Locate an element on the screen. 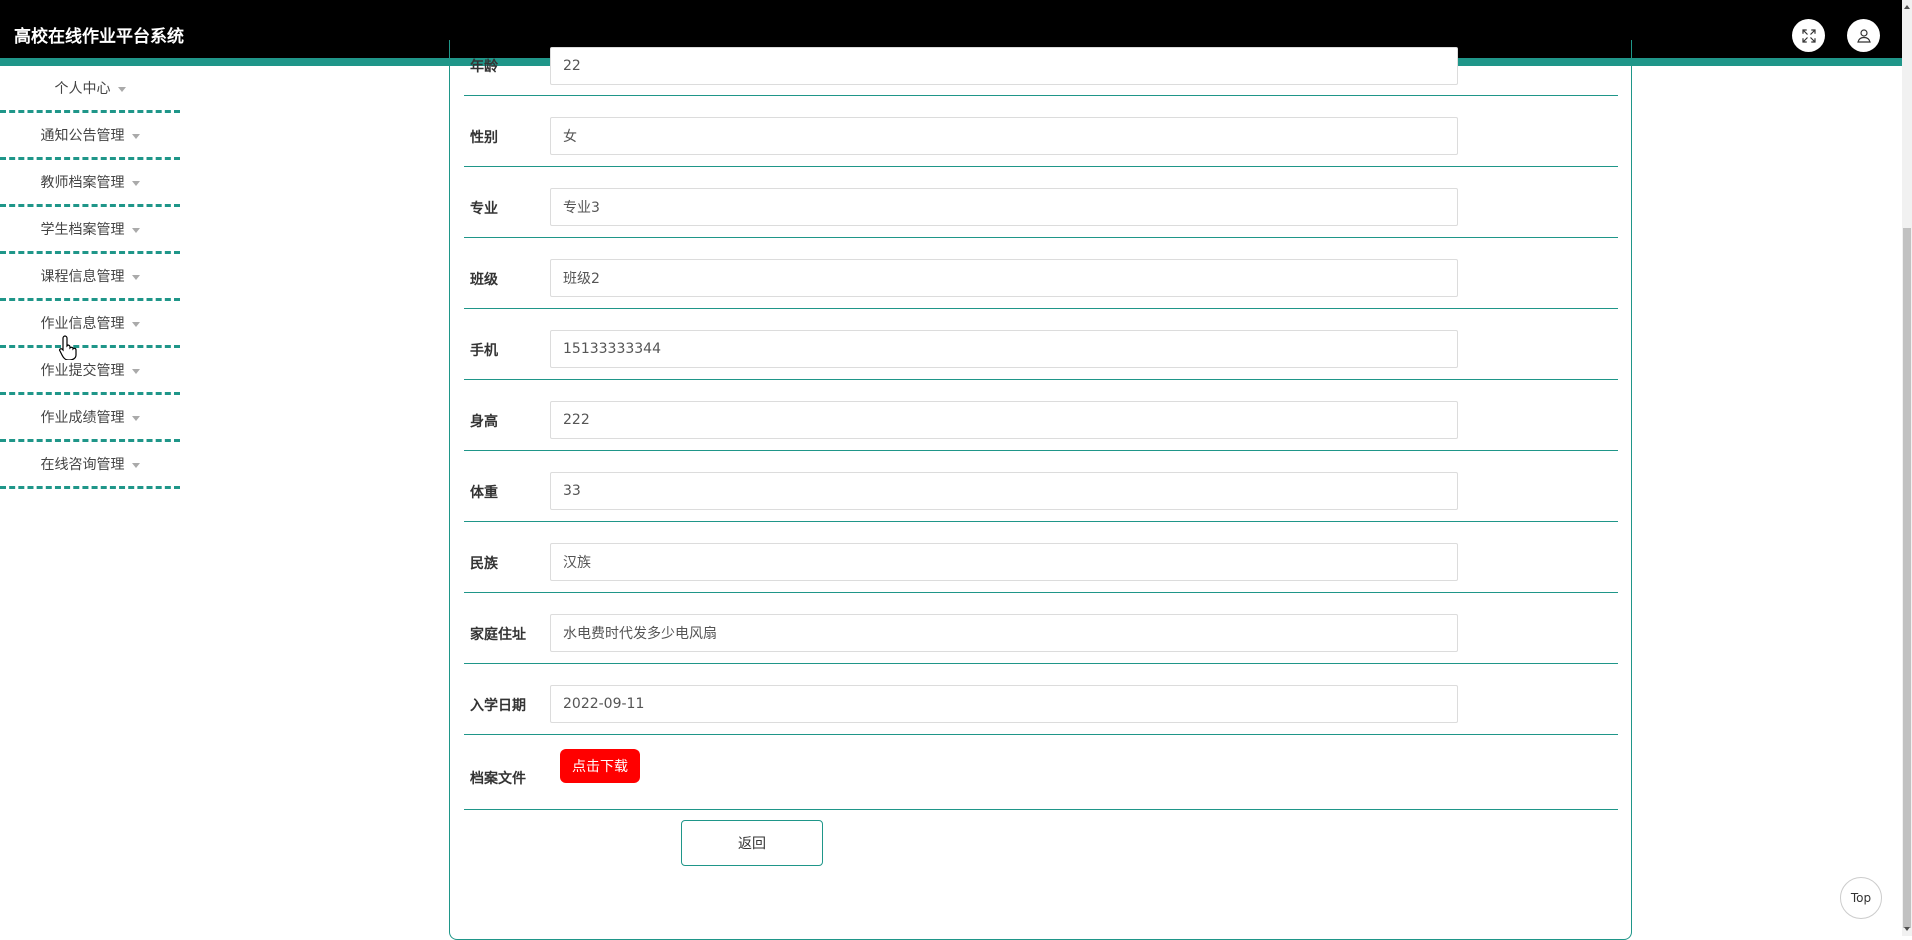 This screenshot has width=1912, height=940. fullscreen-icon is located at coordinates (1808, 35).